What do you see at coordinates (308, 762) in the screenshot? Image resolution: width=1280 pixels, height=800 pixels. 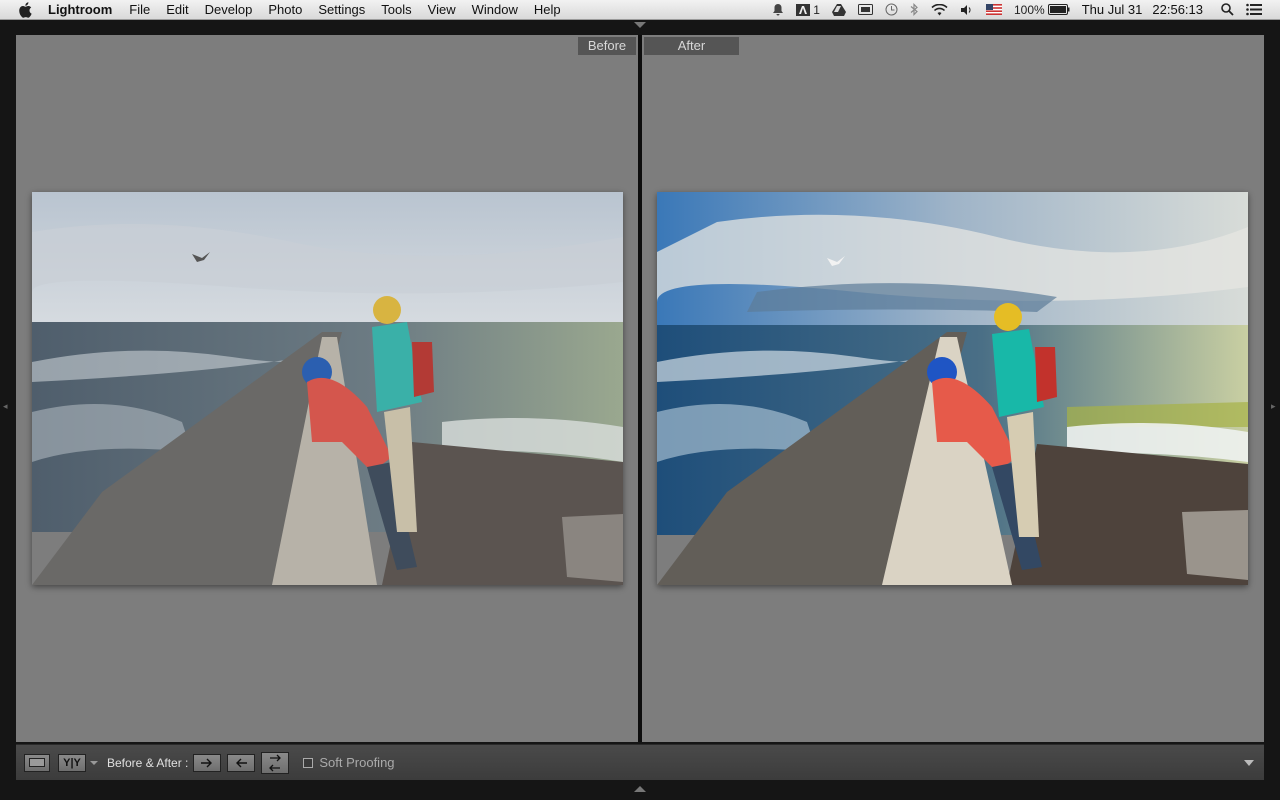 I see `soft-proofing-checkbox` at bounding box center [308, 762].